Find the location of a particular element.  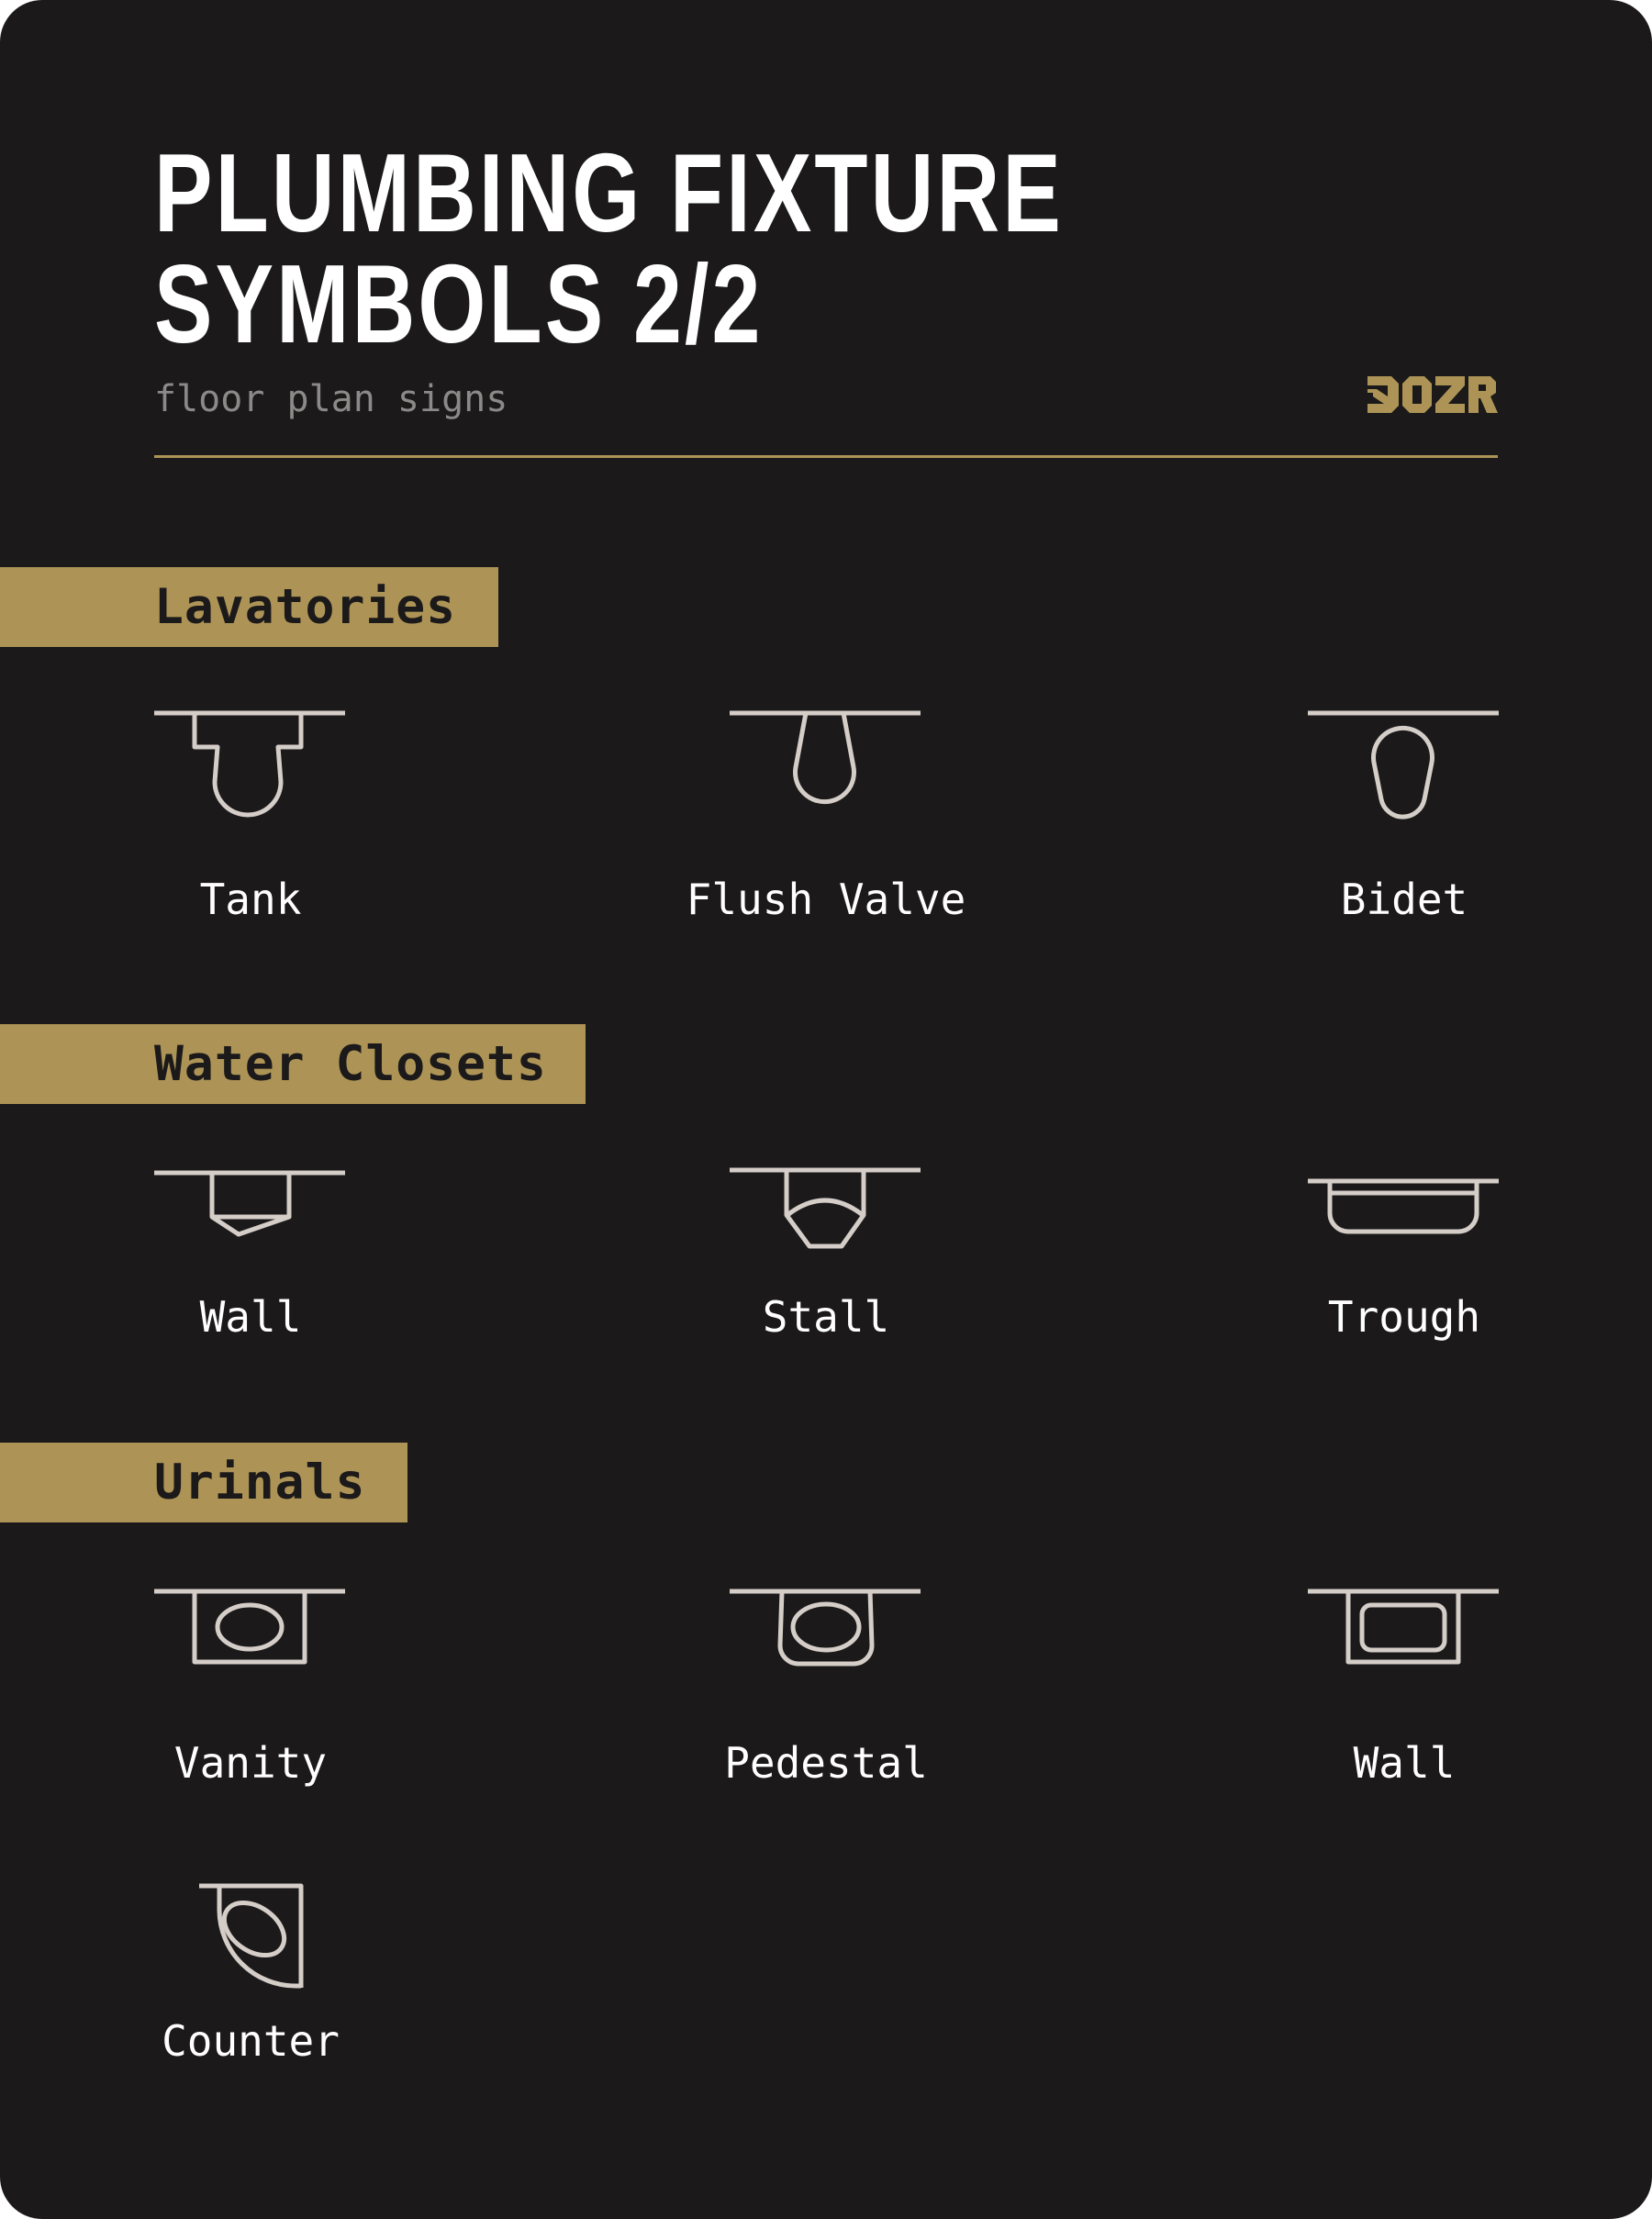

section-title: Urinals is located at coordinates (260, 1483).